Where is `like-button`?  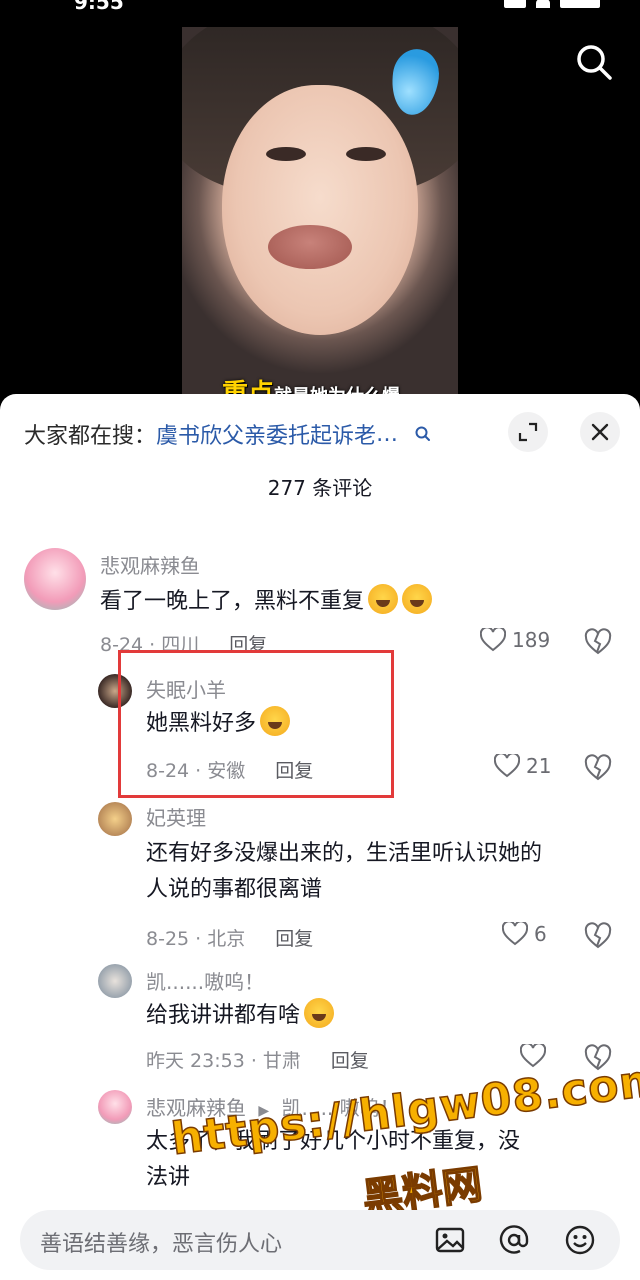 like-button is located at coordinates (533, 1056).